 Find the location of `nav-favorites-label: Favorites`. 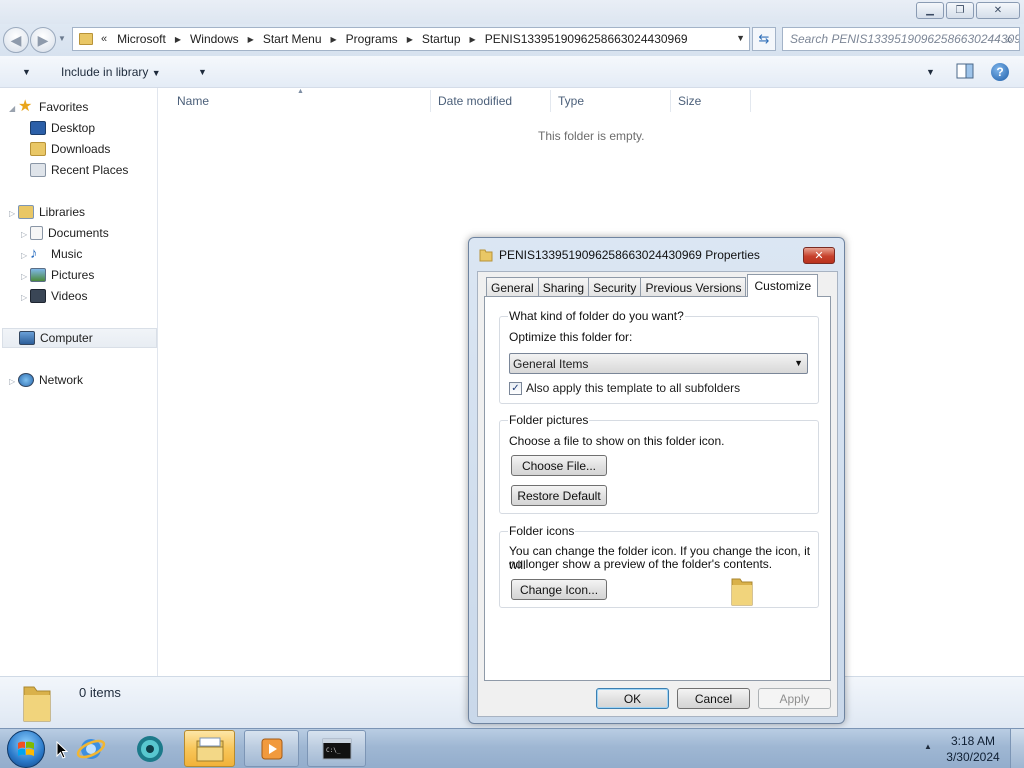

nav-favorites-label: Favorites is located at coordinates (64, 107).